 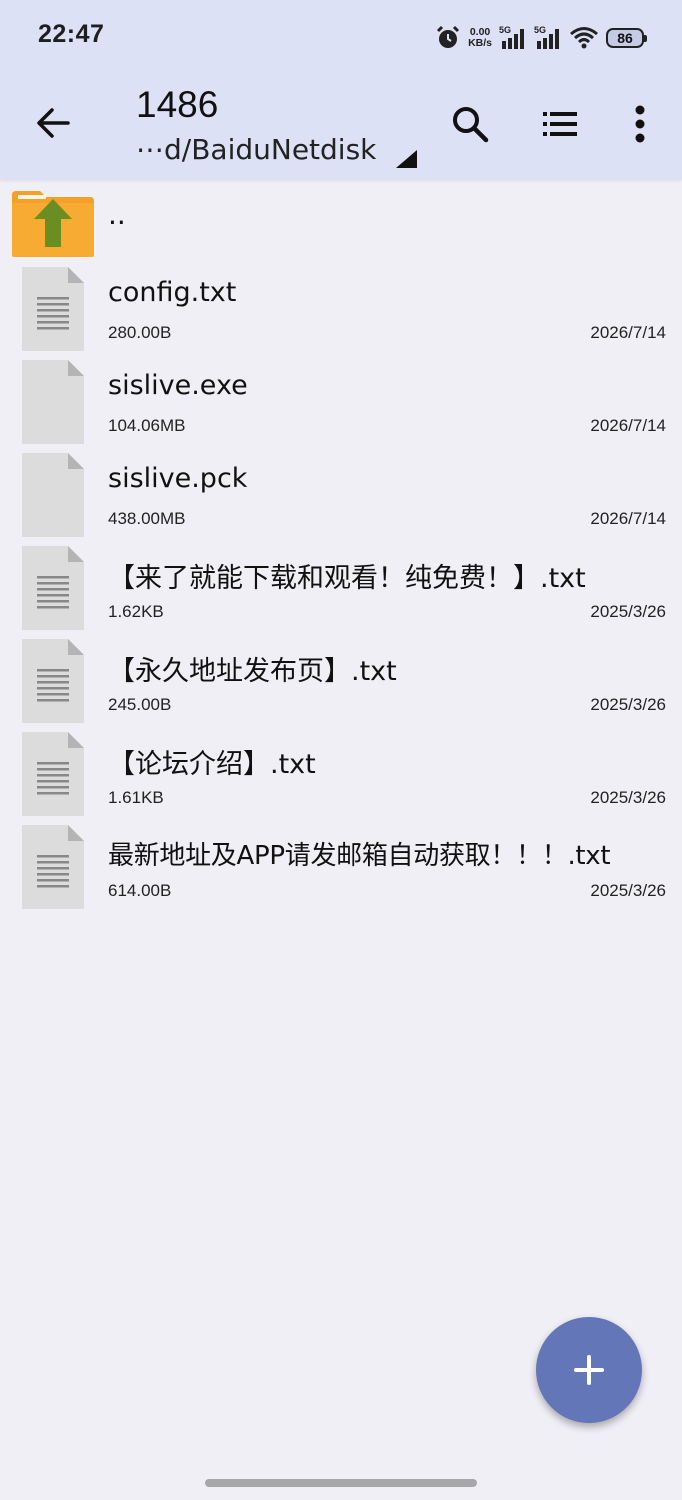 I want to click on file-name: 最新地址及APP请发邮箱自动获取！！！.txt, so click(x=359, y=856).